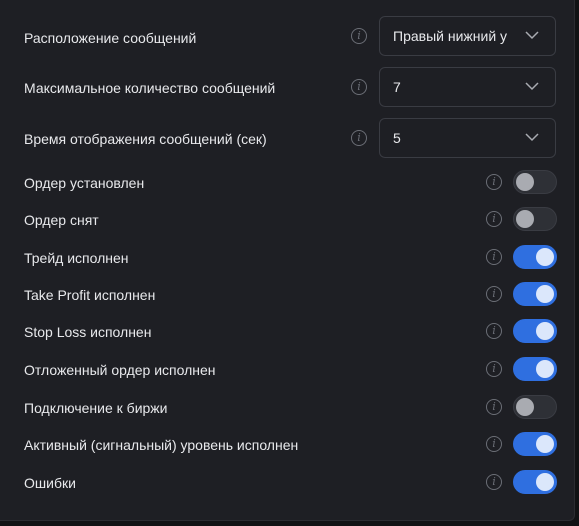 The height and width of the screenshot is (526, 579). What do you see at coordinates (50, 483) in the screenshot?
I see `toggle-label-errors: Ошибки` at bounding box center [50, 483].